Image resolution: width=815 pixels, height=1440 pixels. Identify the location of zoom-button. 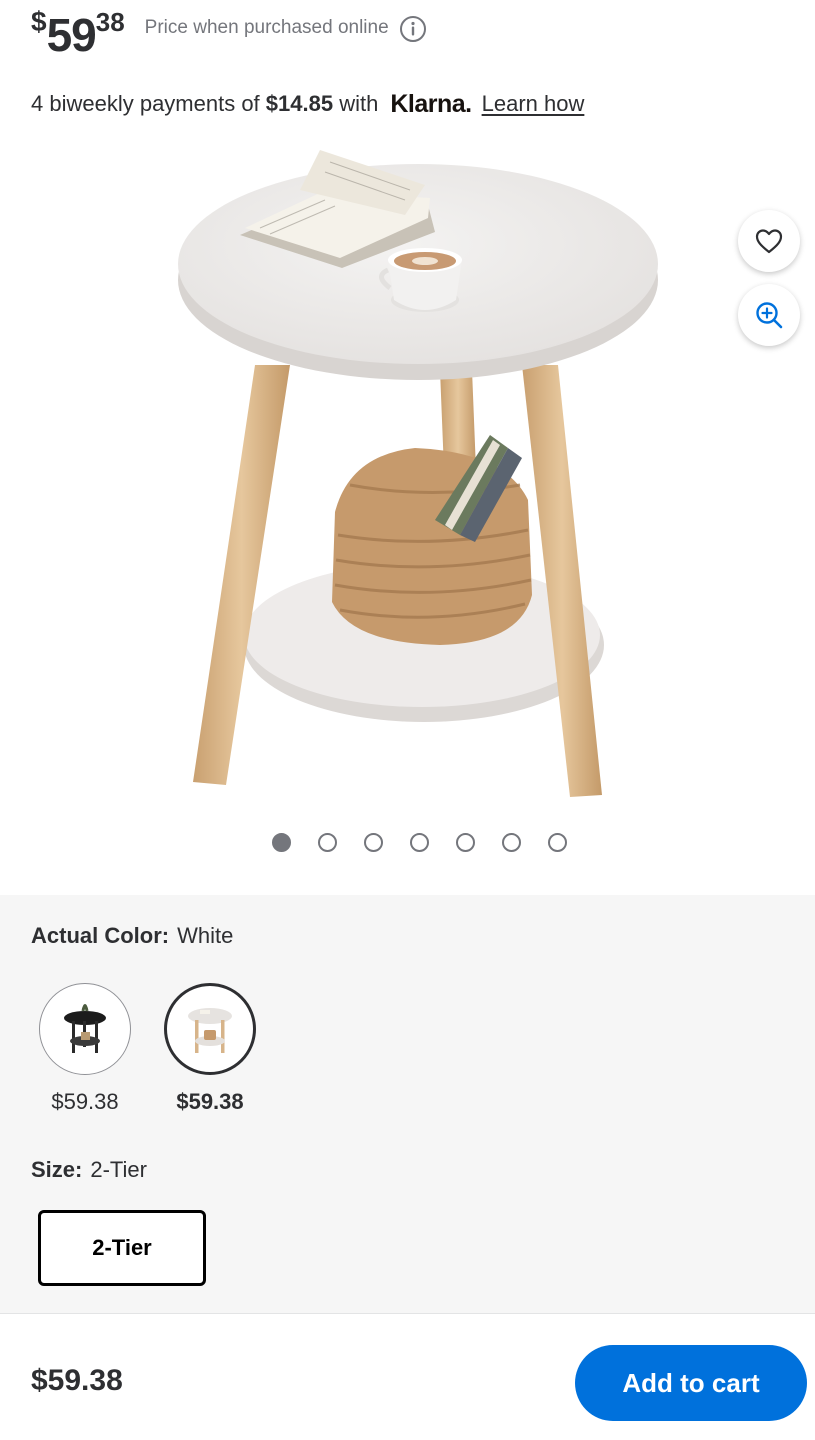
(769, 315).